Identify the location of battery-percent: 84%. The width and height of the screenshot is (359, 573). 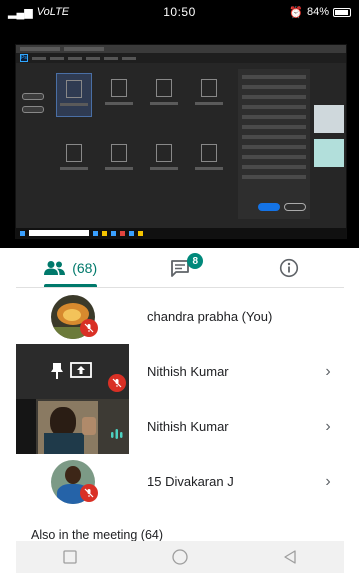
(317, 12).